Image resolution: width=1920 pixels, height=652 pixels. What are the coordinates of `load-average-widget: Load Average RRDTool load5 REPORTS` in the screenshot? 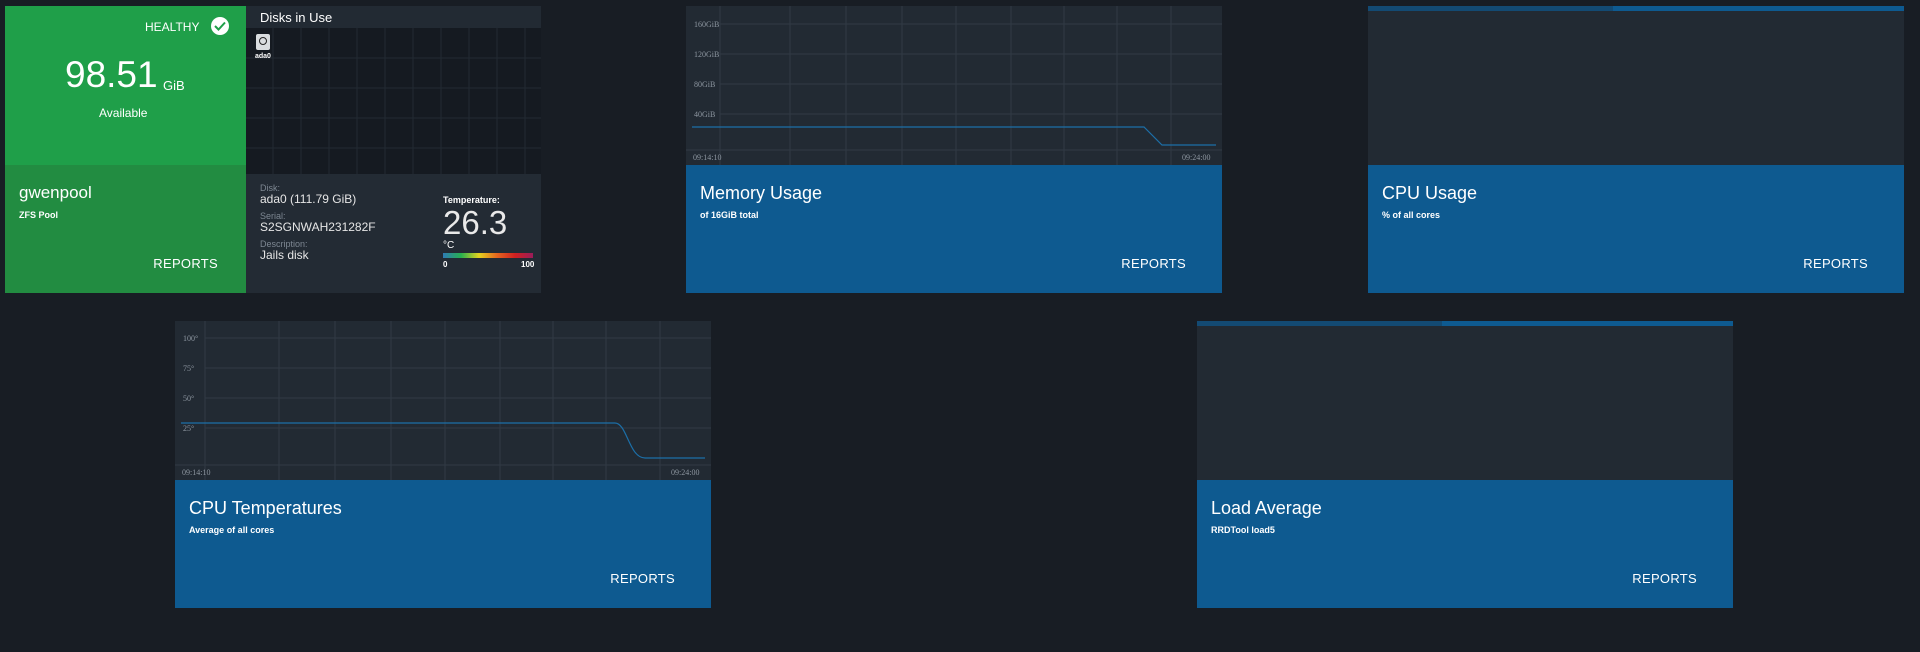 It's located at (1465, 464).